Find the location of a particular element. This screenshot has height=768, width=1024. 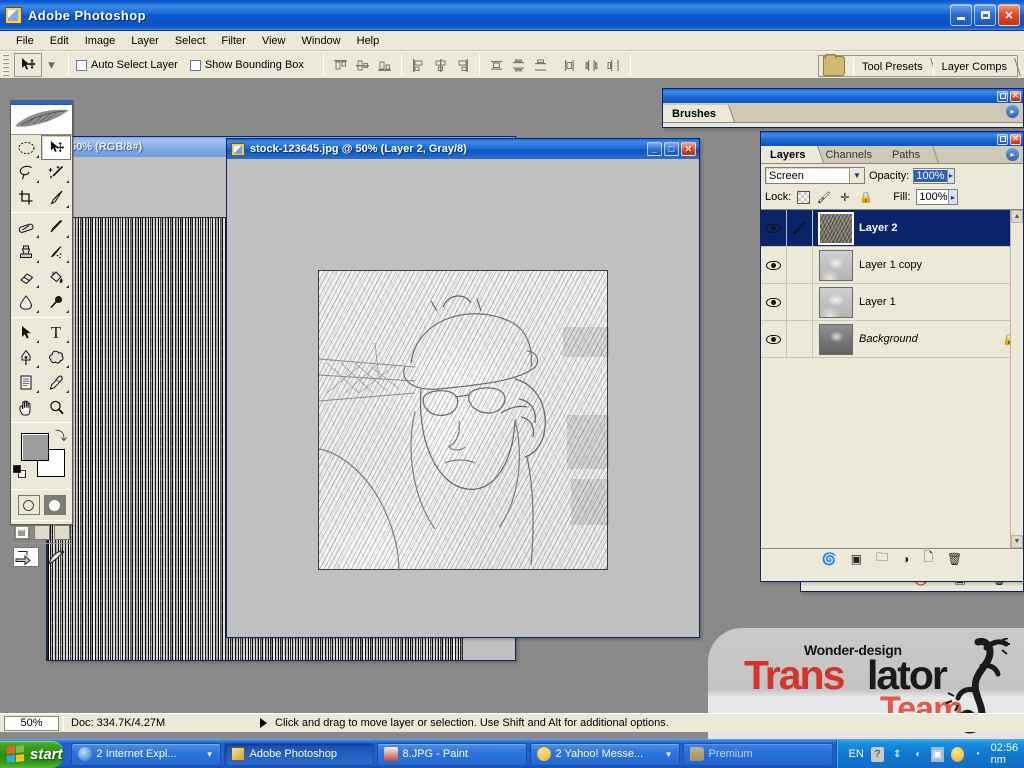

zoom-level-input: 50% is located at coordinates (31, 723).